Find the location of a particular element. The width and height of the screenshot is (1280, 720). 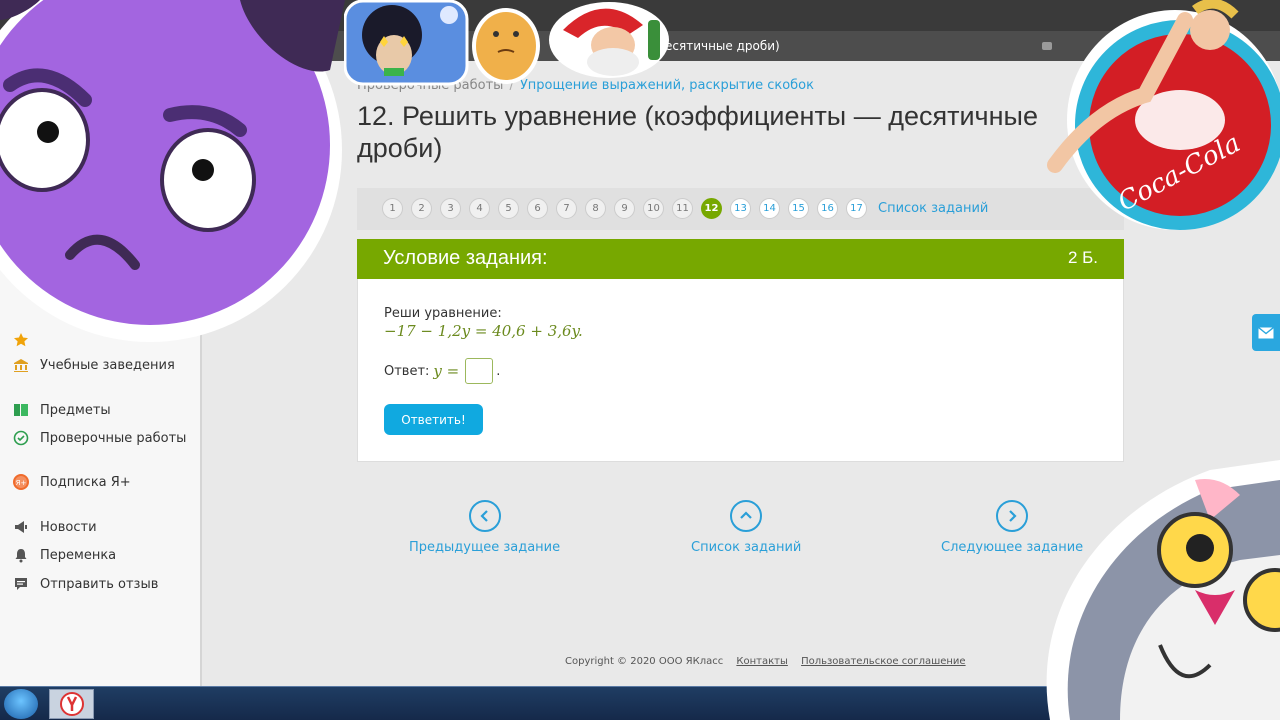

page-number-15: 15 is located at coordinates (798, 208).